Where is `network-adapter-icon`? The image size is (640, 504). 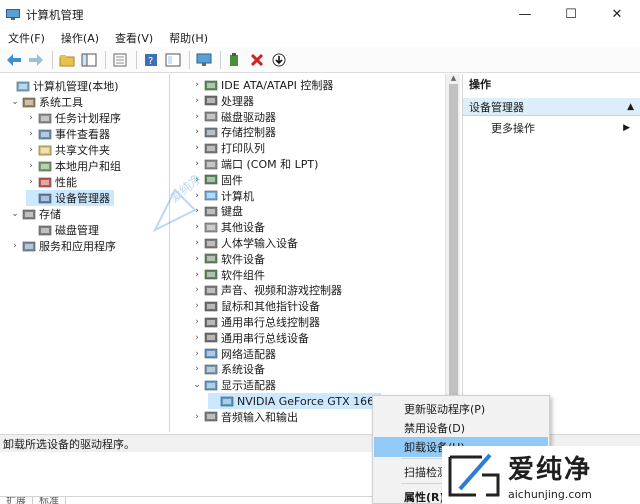 network-adapter-icon is located at coordinates (211, 353).